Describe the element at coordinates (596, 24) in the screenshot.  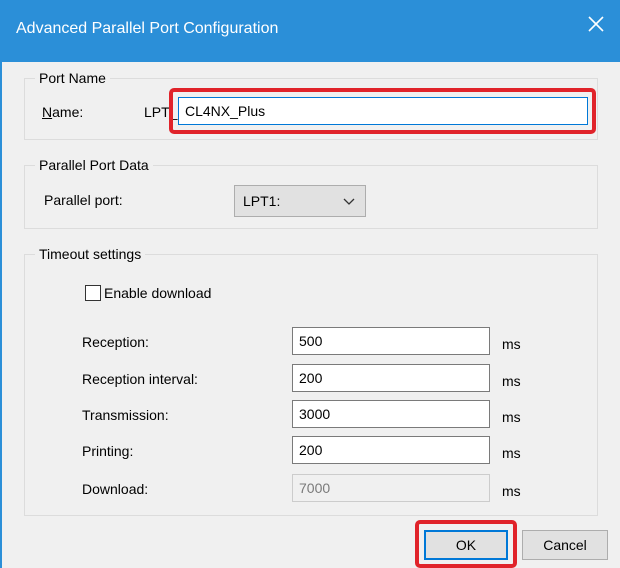
I see `close-icon` at that location.